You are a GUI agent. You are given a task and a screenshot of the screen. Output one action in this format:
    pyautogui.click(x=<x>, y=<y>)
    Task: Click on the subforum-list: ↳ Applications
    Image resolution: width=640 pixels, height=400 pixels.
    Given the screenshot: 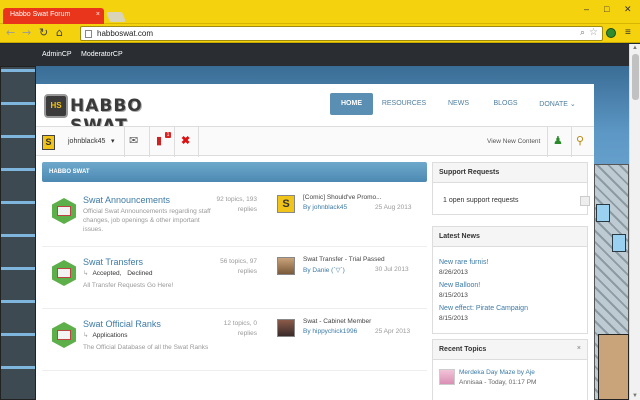 What is the action you would take?
    pyautogui.click(x=105, y=335)
    